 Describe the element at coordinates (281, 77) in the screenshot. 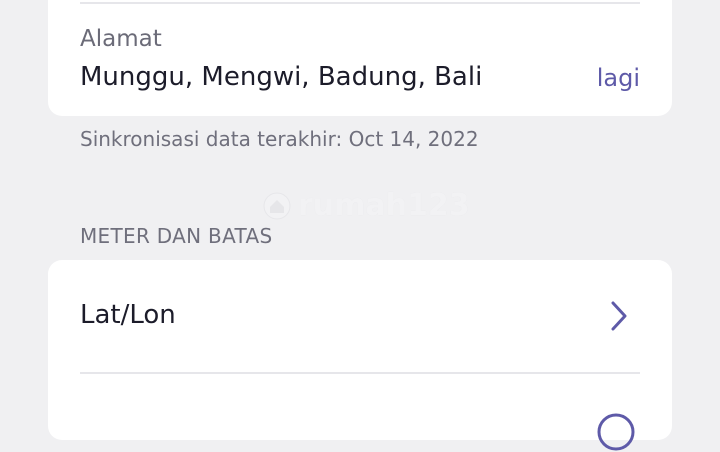

I see `address-value: Munggu, Mengwi, Badung, Bali` at that location.